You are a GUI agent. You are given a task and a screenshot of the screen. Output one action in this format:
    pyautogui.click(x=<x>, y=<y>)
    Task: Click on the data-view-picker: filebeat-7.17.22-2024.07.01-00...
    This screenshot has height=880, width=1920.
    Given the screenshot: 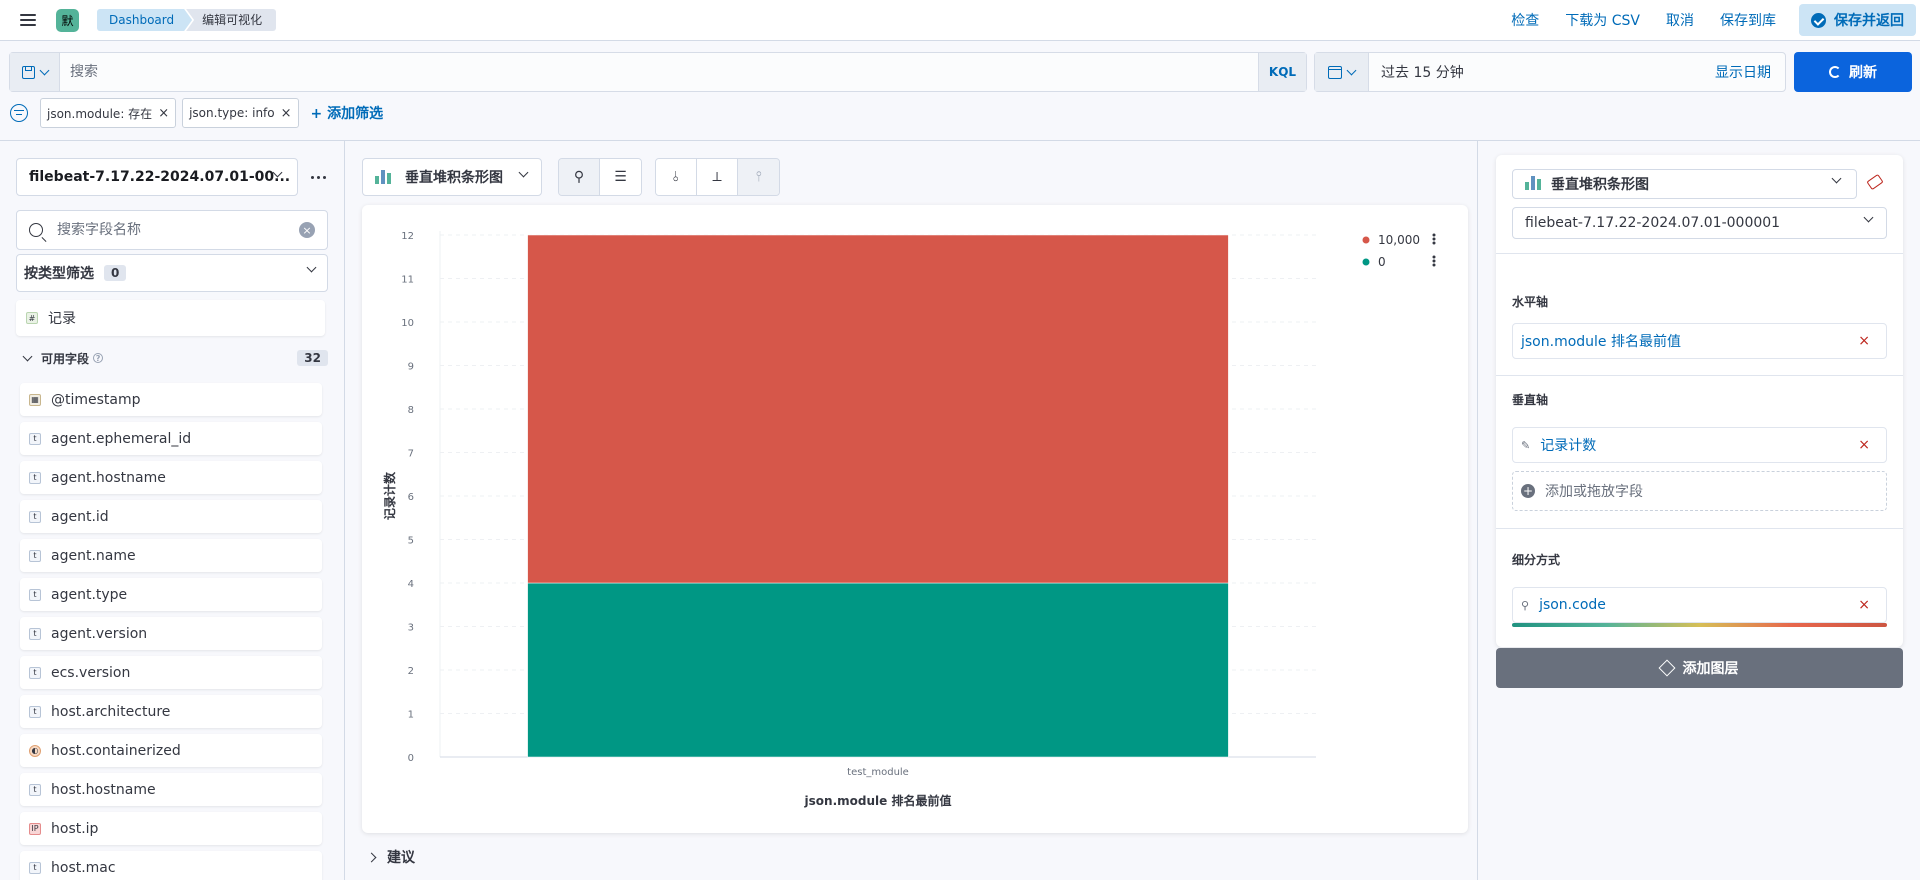 What is the action you would take?
    pyautogui.click(x=157, y=177)
    